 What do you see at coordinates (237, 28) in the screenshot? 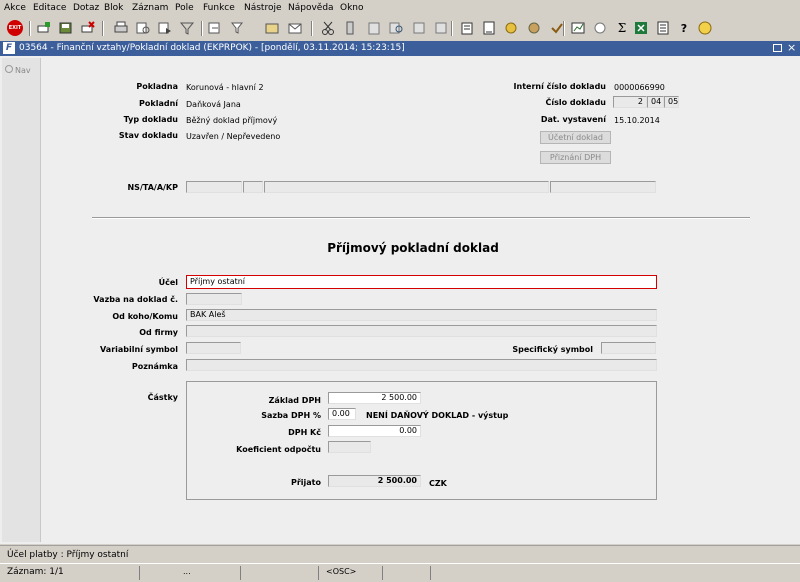
I see `next-record-icon` at bounding box center [237, 28].